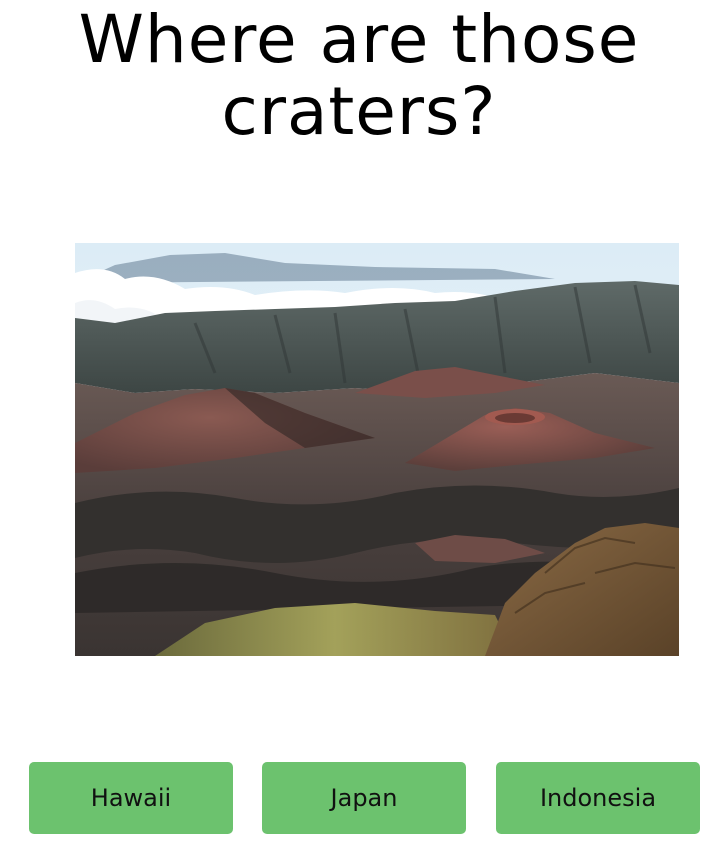  I want to click on answer-indonesia-button: Indonesia, so click(598, 798).